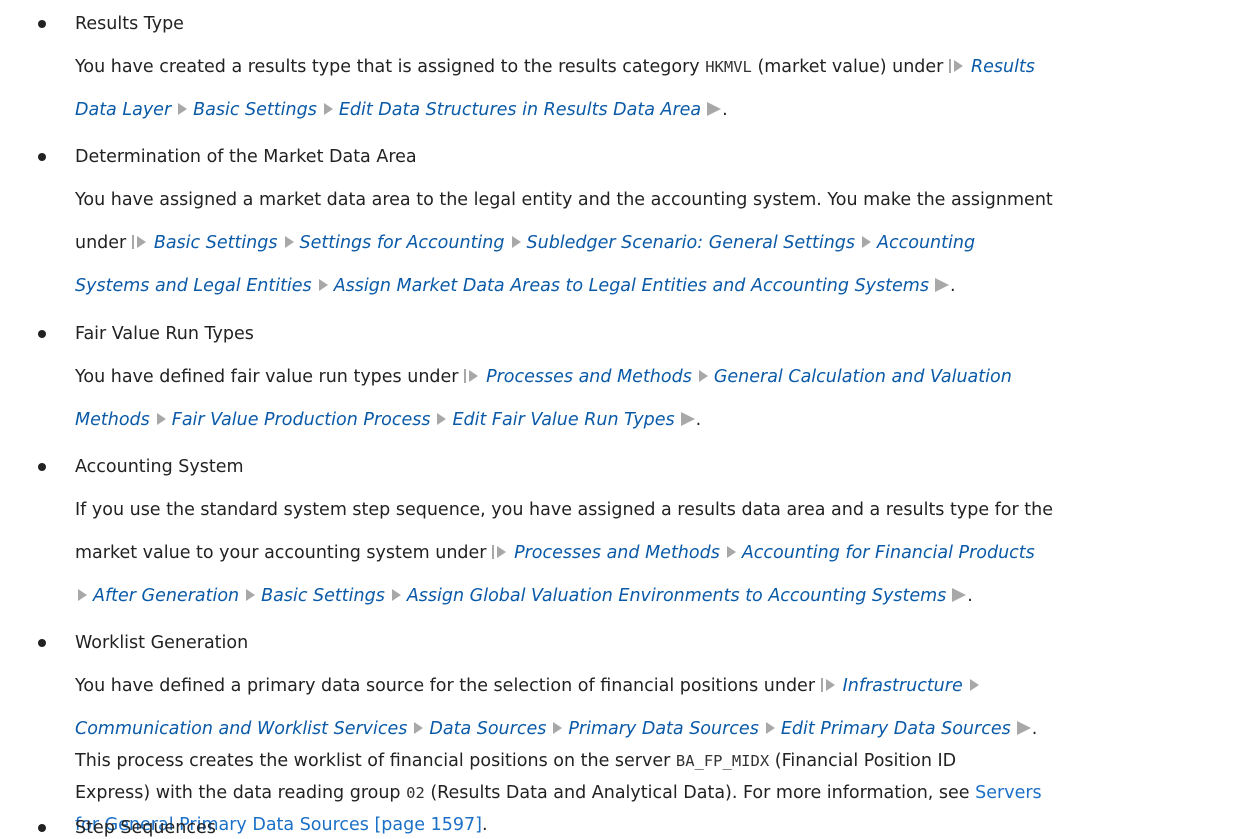 This screenshot has width=1247, height=839. I want to click on code-value: HKMVL, so click(728, 67).